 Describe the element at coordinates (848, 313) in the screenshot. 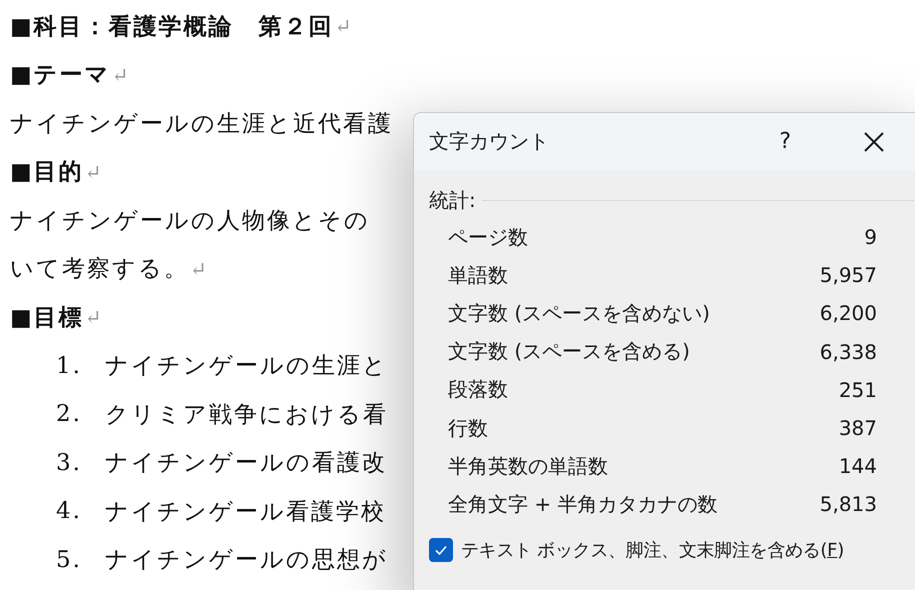

I see `stat-value: 6,200` at that location.